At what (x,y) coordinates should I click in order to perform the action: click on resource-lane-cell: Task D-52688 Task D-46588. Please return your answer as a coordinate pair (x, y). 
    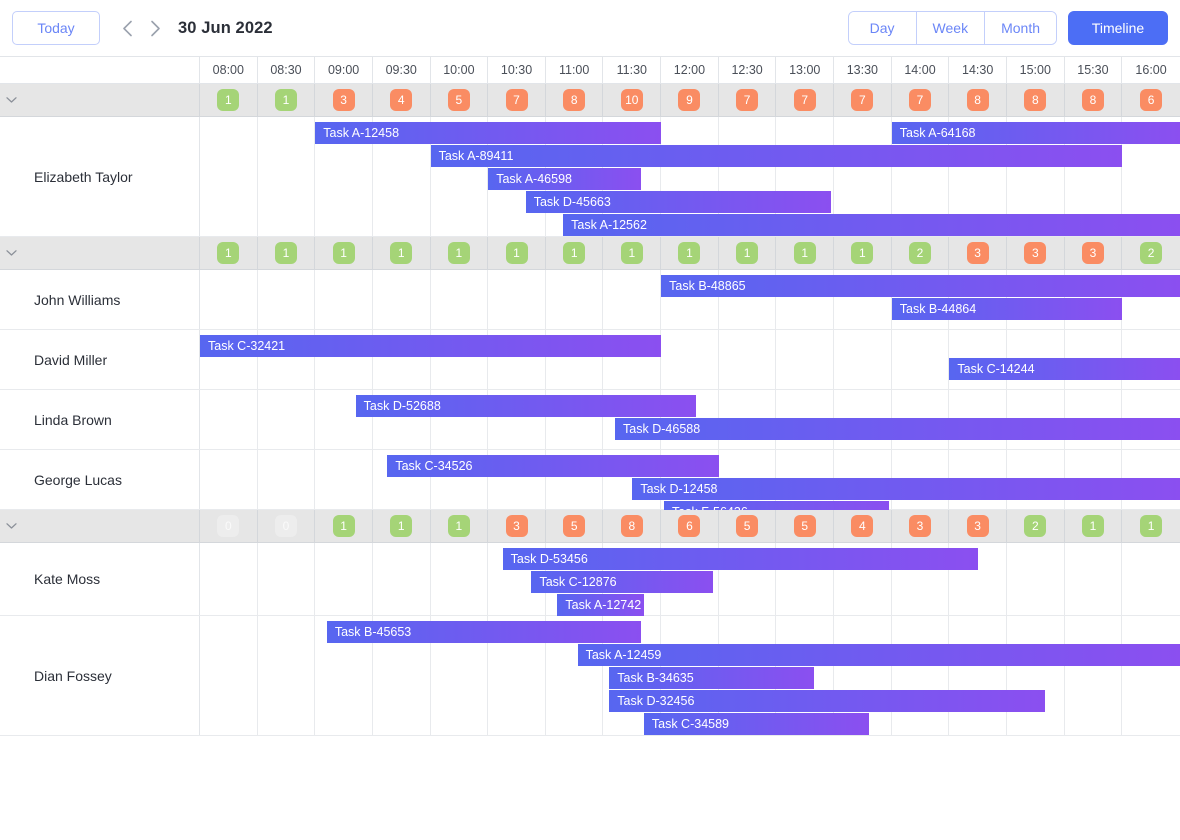
    Looking at the image, I should click on (690, 419).